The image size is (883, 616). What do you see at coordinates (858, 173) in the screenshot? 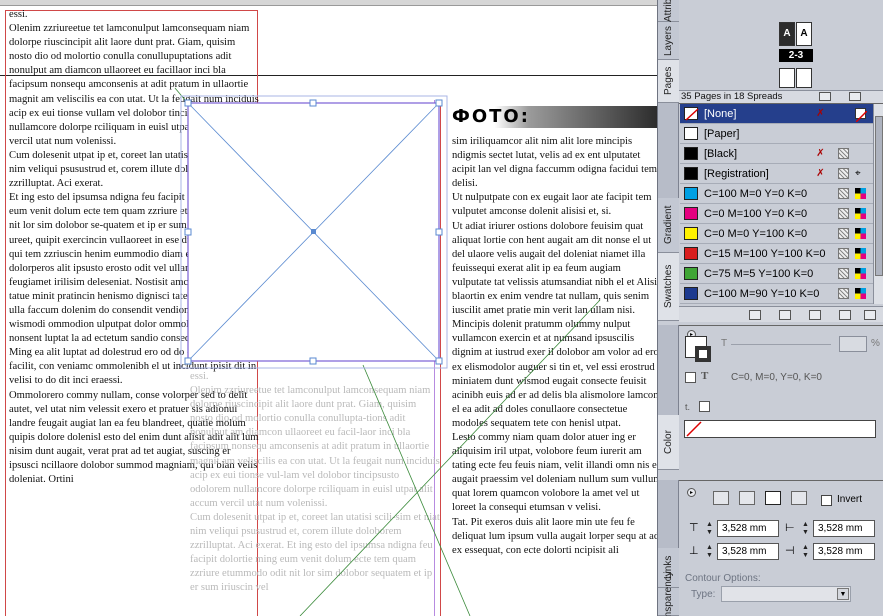
I see `registration-icon: ⌖` at bounding box center [858, 173].